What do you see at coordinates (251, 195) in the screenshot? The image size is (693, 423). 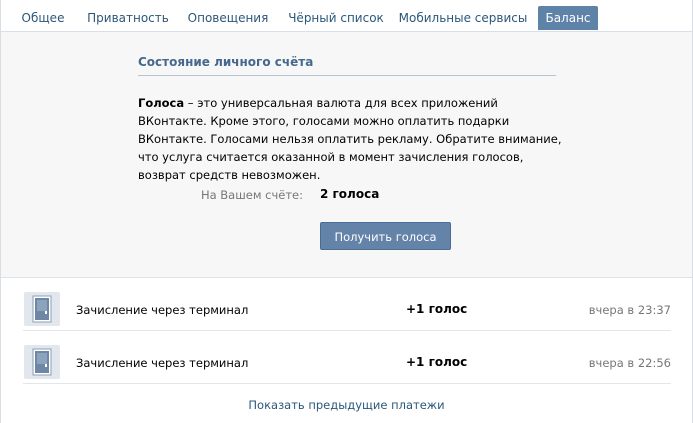 I see `account-label: На Вашем счёте:` at bounding box center [251, 195].